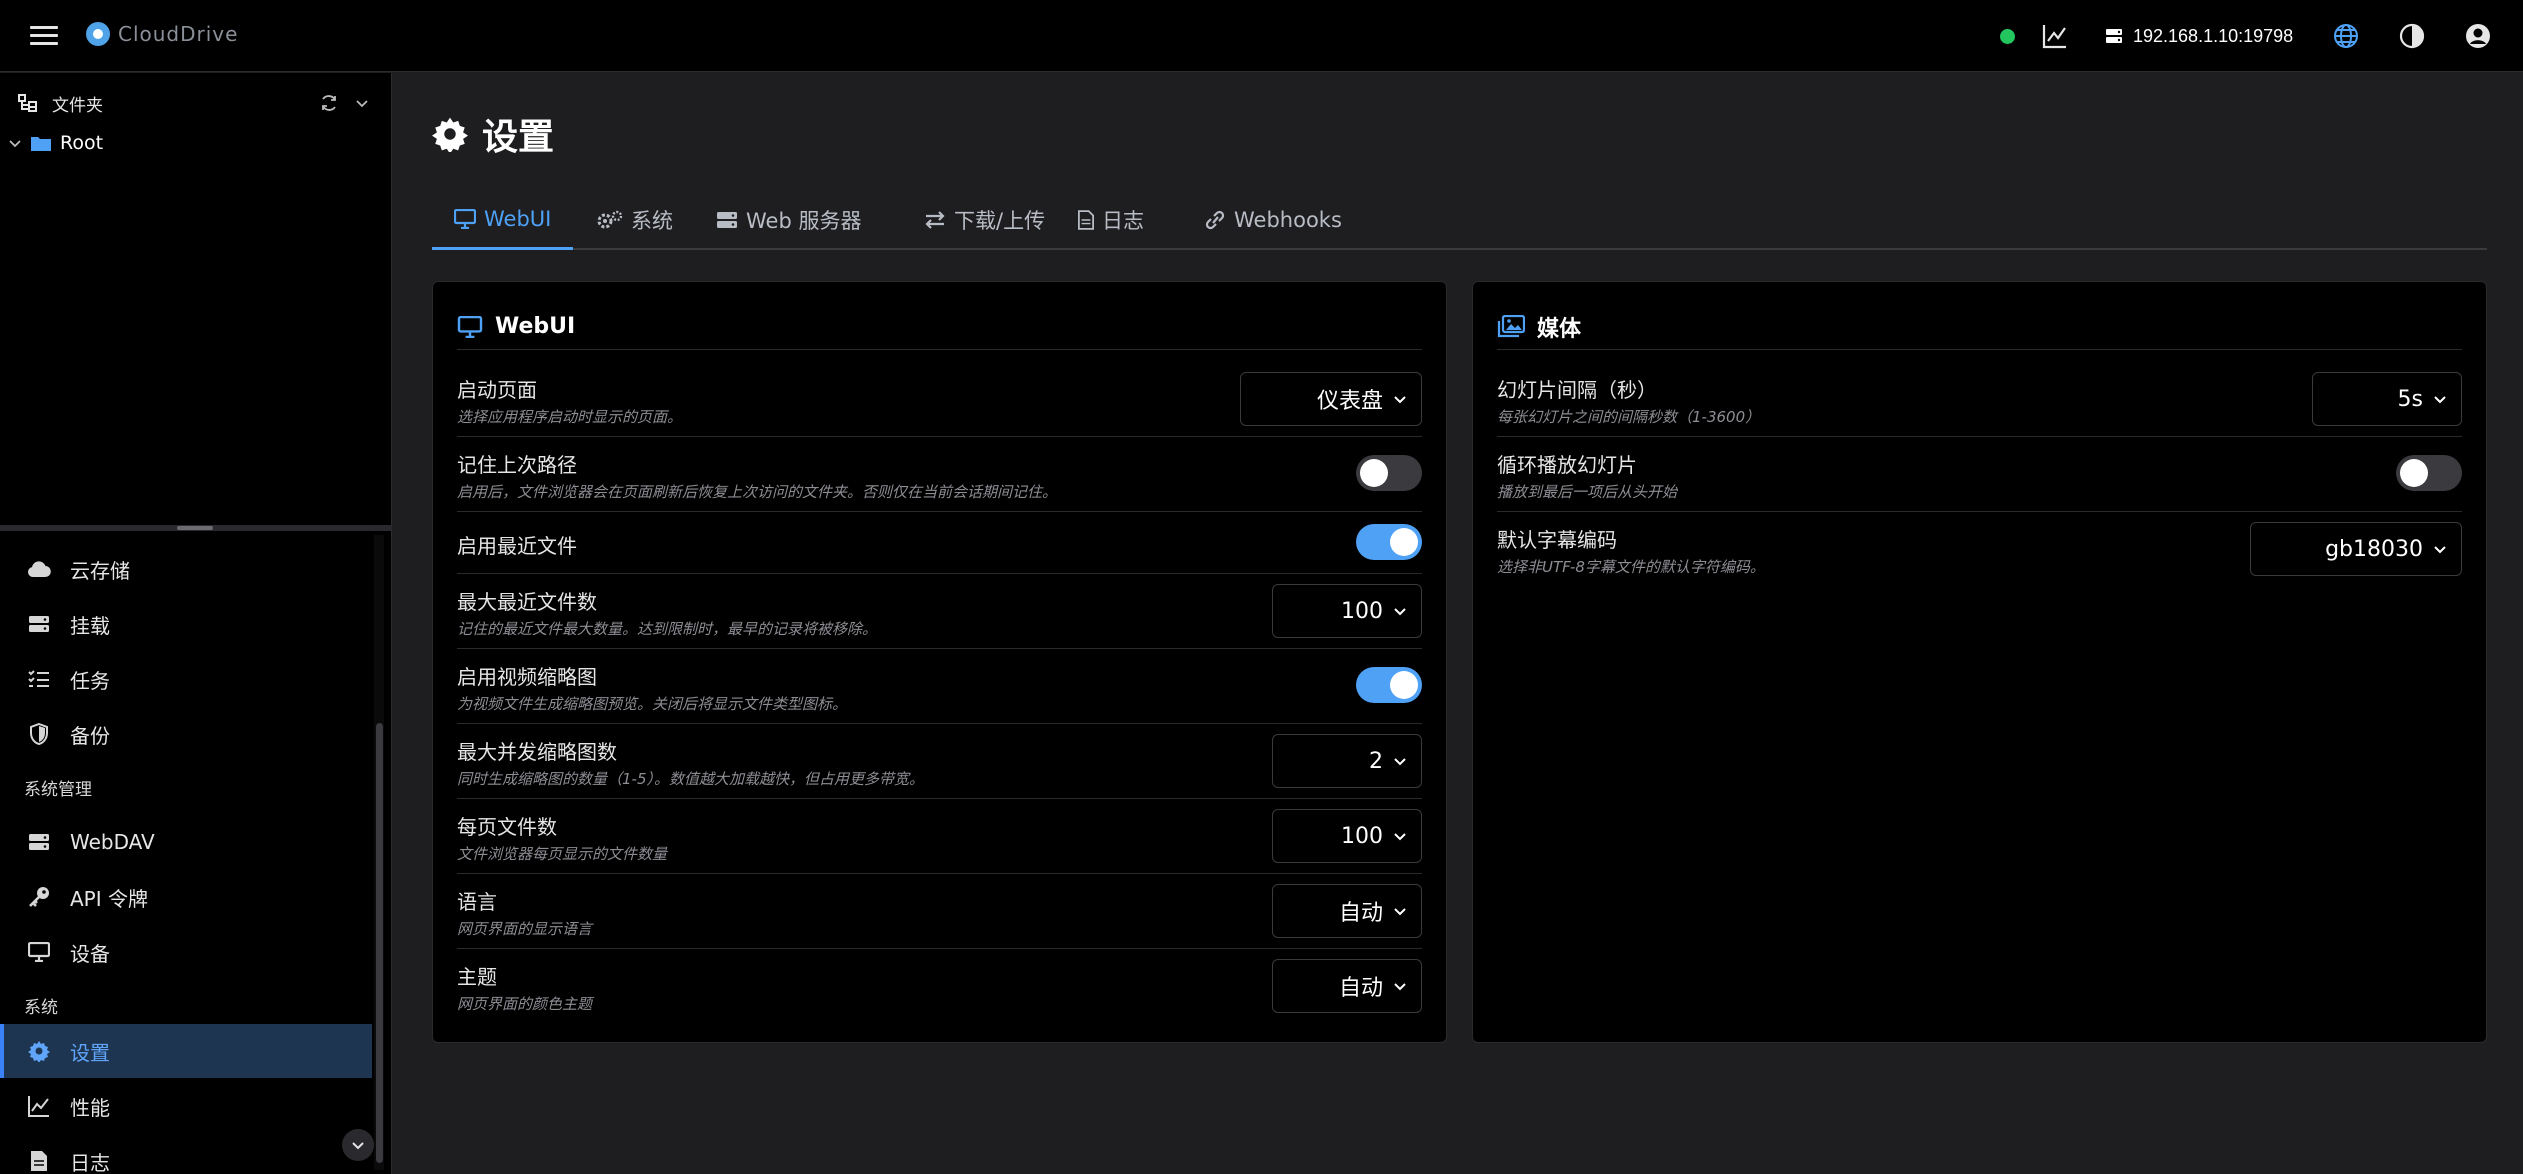 The height and width of the screenshot is (1174, 2523). What do you see at coordinates (186, 1051) in the screenshot?
I see `sidebar-item-settings: 设置` at bounding box center [186, 1051].